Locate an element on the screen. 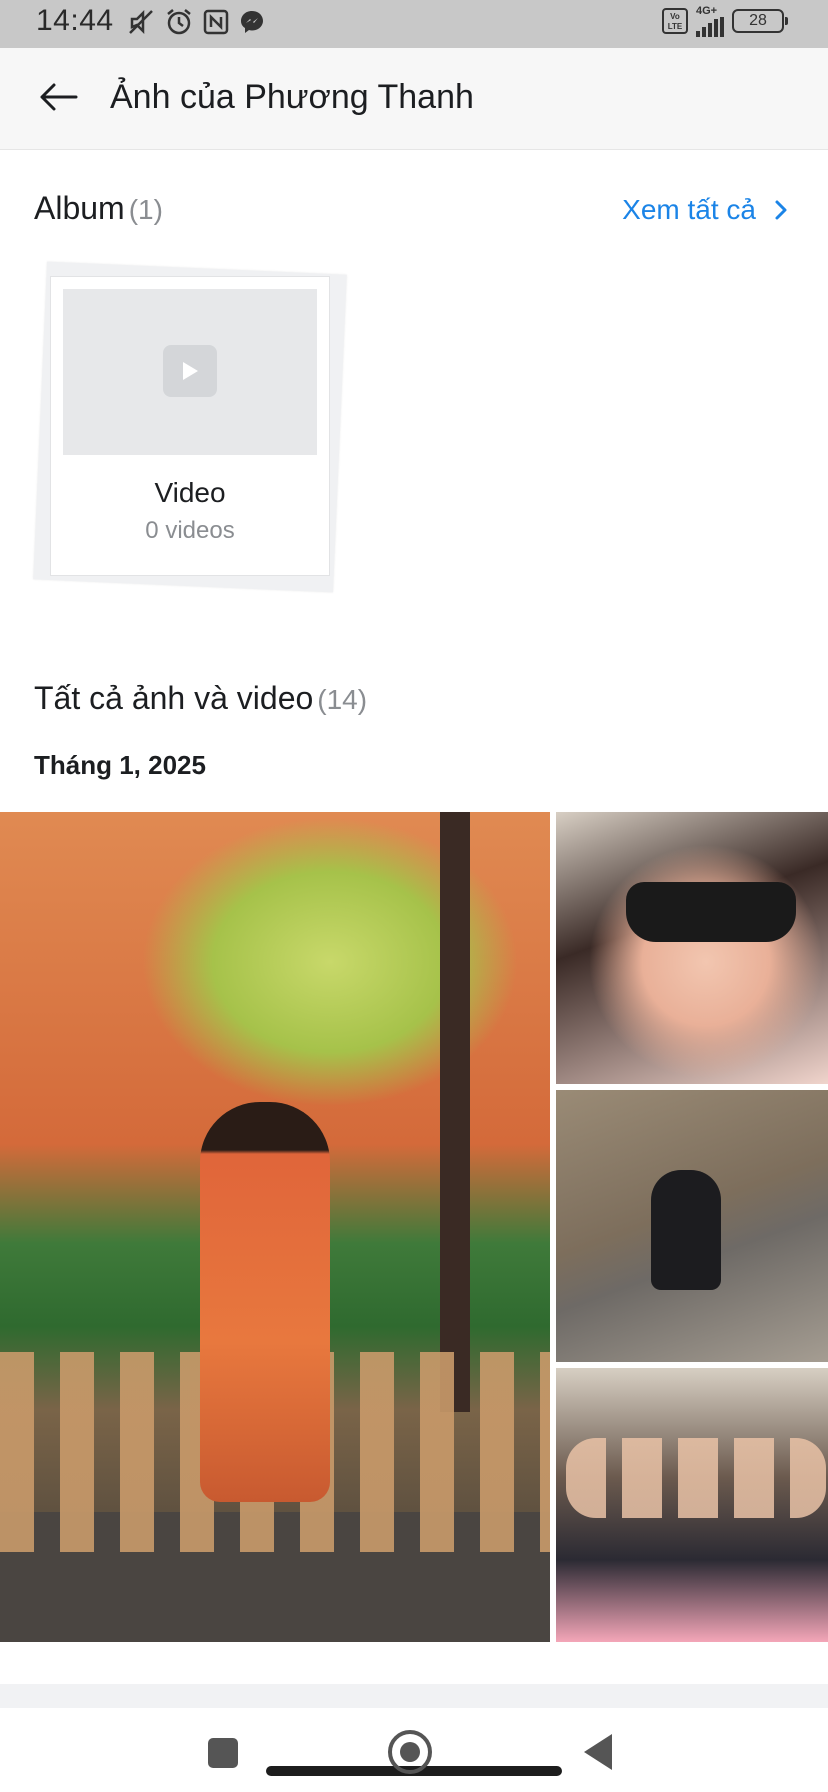  album-thumbnail is located at coordinates (190, 372).